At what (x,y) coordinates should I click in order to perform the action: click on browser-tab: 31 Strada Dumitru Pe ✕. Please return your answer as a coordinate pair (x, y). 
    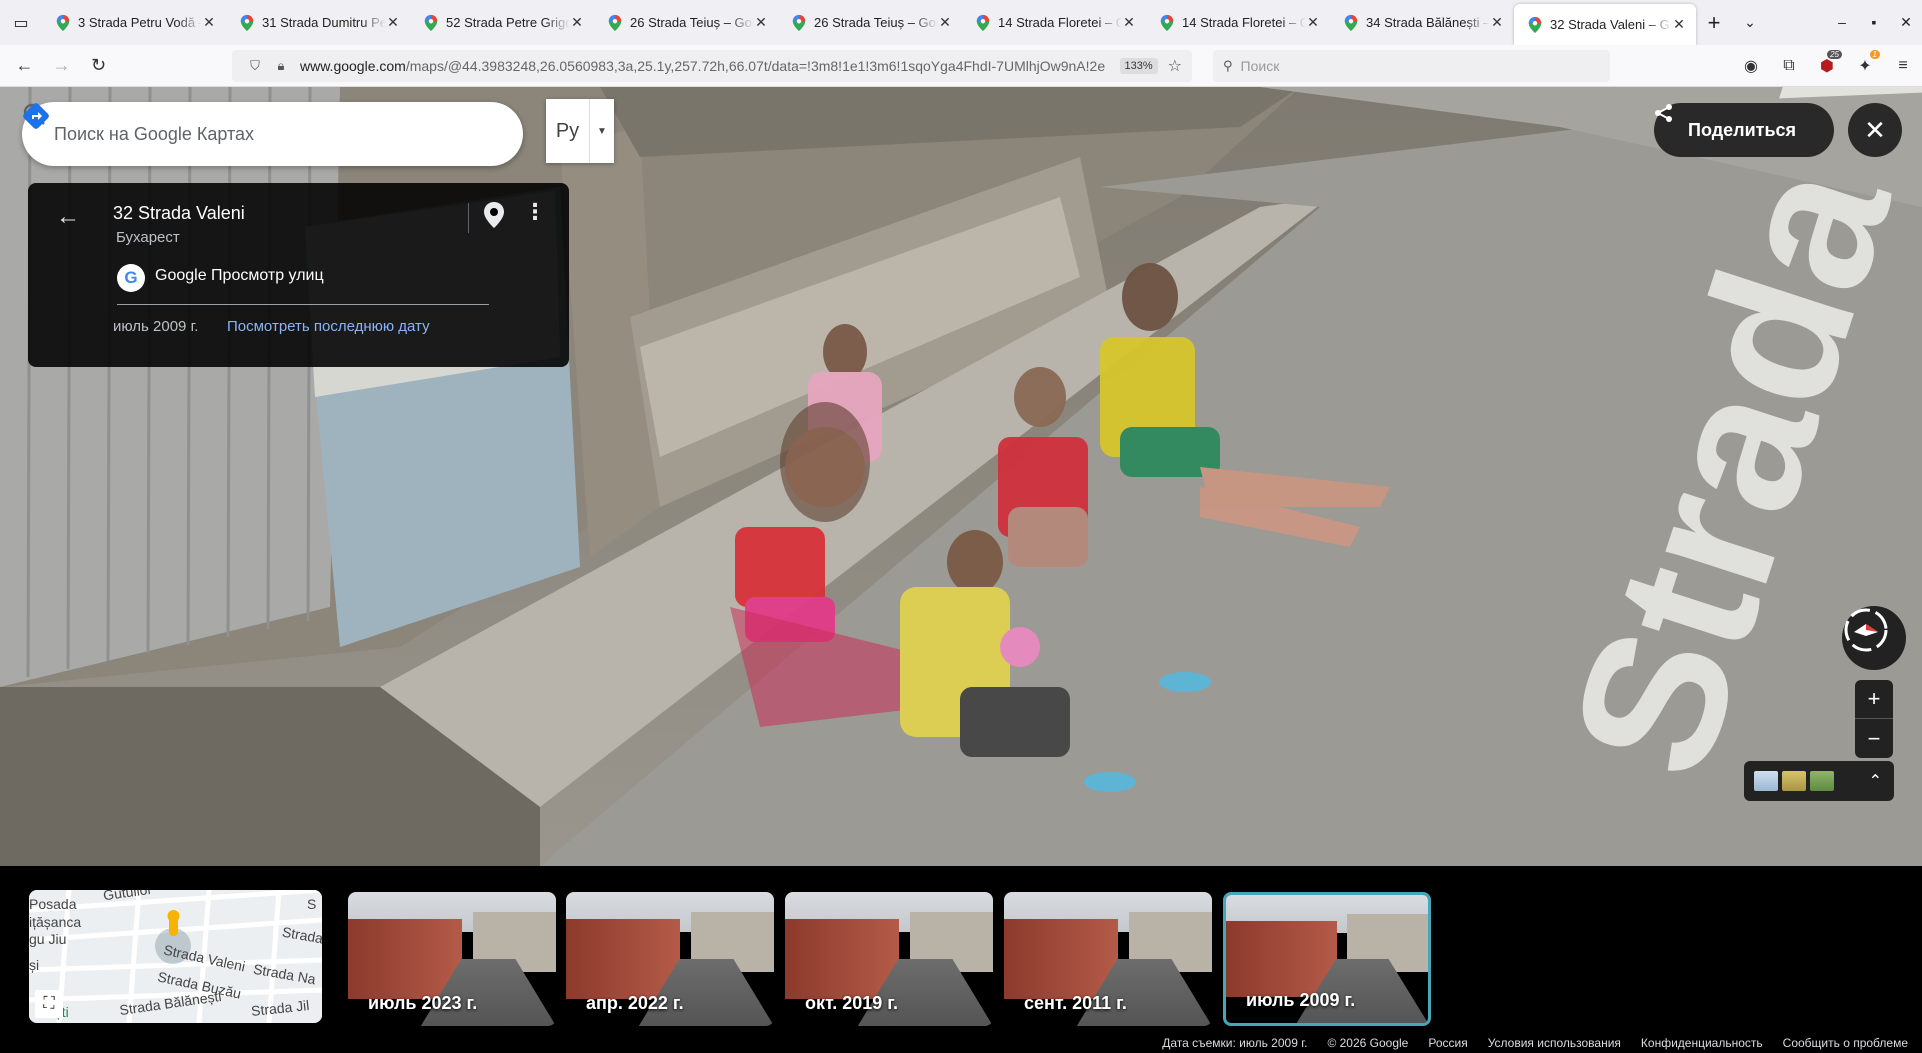
    Looking at the image, I should click on (318, 22).